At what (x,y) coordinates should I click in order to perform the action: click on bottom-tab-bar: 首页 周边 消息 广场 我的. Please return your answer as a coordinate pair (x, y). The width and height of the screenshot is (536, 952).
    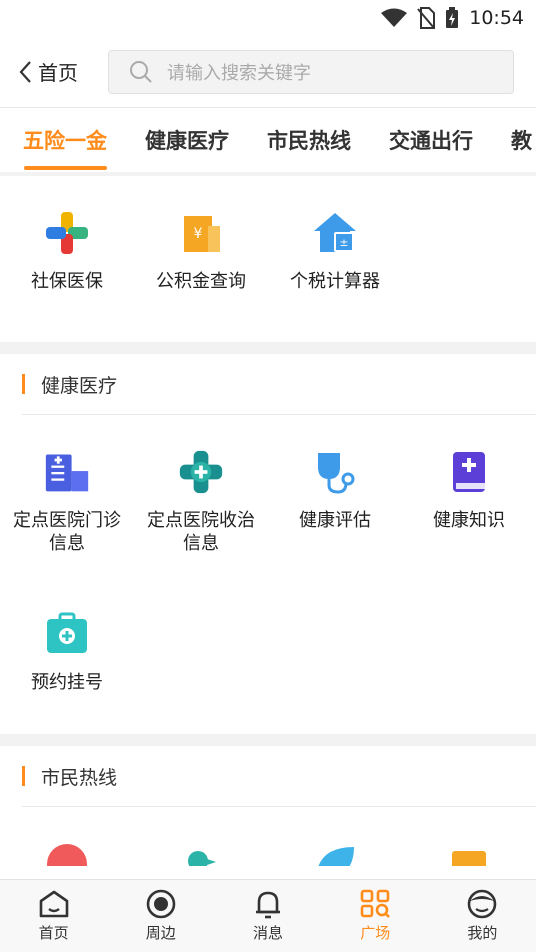
    Looking at the image, I should click on (268, 915).